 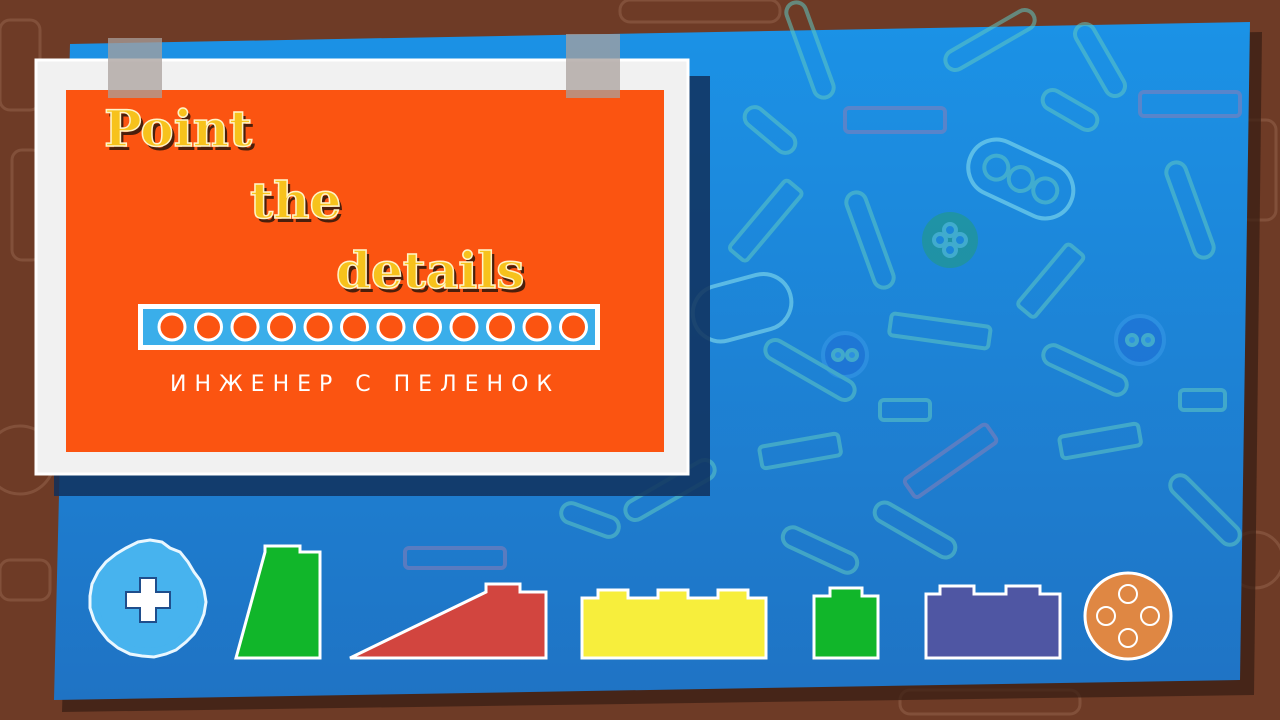 I want to click on title-line1: Point, so click(x=178, y=128).